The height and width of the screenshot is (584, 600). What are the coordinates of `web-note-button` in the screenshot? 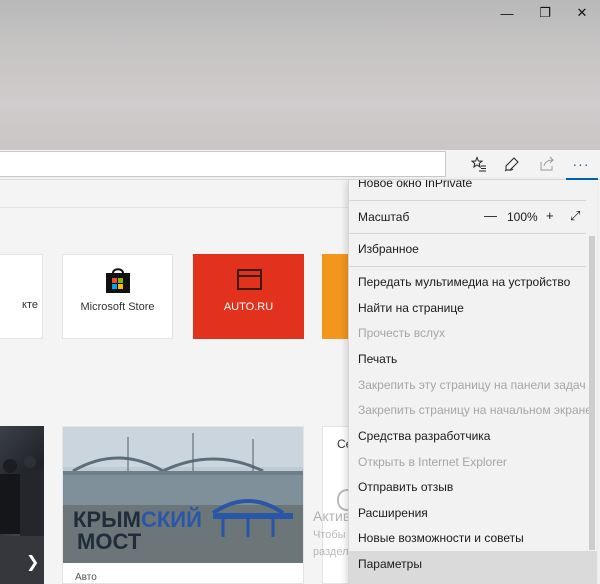 It's located at (512, 164).